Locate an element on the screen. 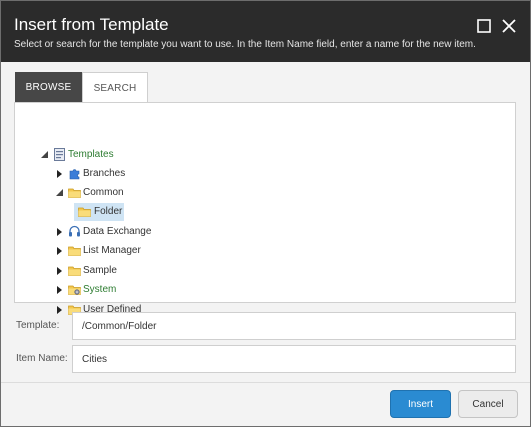 The width and height of the screenshot is (531, 427). insert-button: Insert is located at coordinates (420, 404).